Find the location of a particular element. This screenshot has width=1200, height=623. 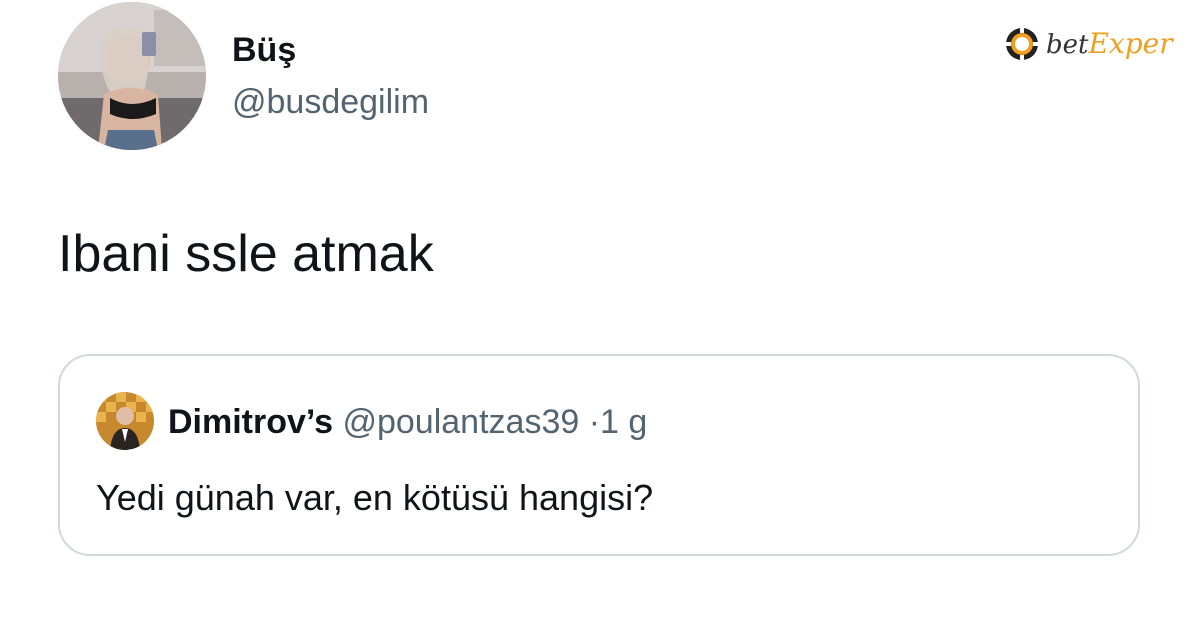

brand-suffix: Exper is located at coordinates (1130, 43).